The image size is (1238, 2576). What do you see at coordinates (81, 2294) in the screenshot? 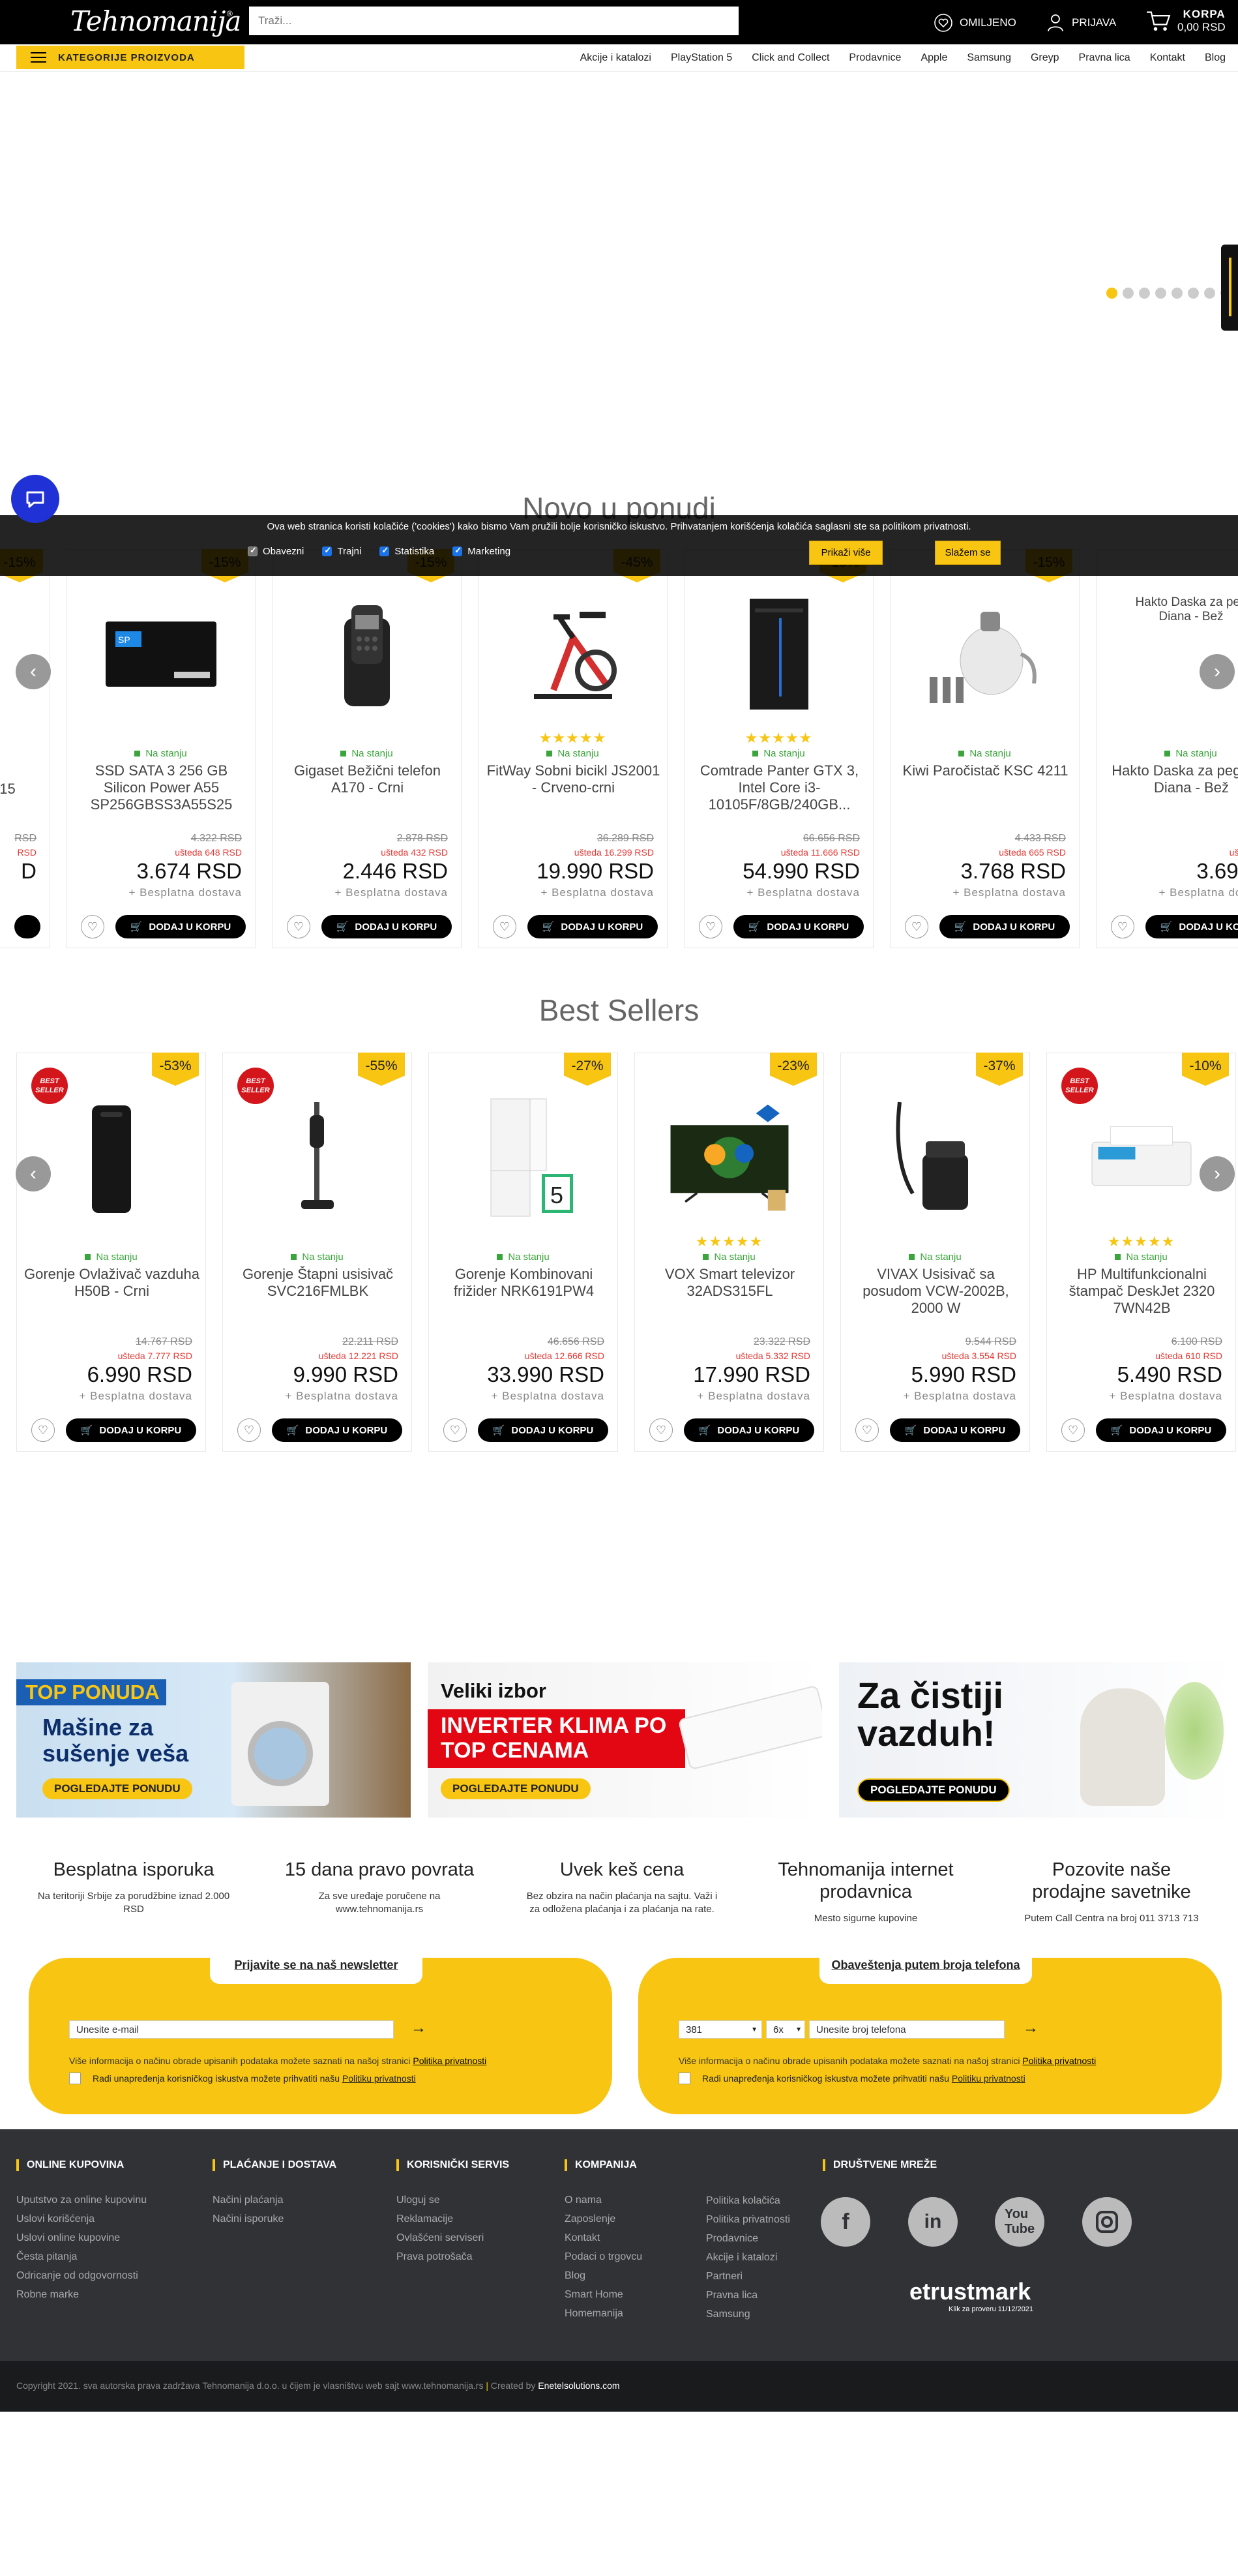
I see `footer-link: Robne marke` at bounding box center [81, 2294].